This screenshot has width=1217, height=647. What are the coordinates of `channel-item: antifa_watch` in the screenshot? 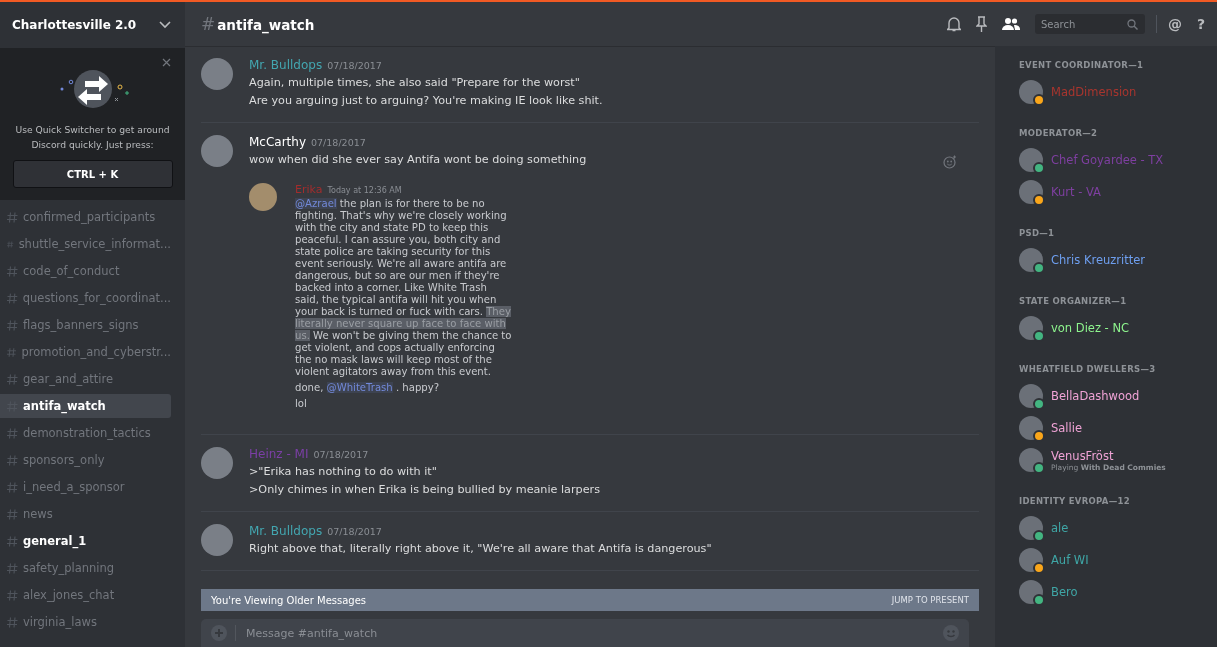 It's located at (85, 406).